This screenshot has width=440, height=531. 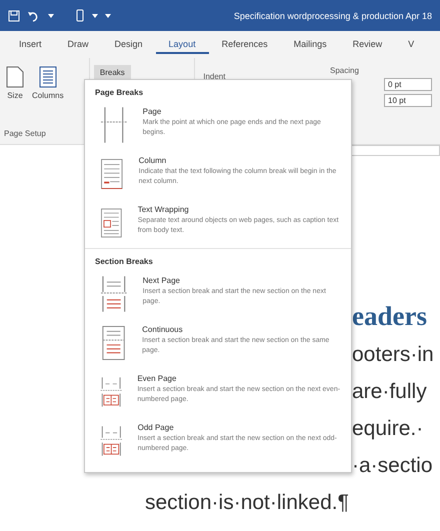 What do you see at coordinates (218, 259) in the screenshot?
I see `menu-section-heading: Section Breaks` at bounding box center [218, 259].